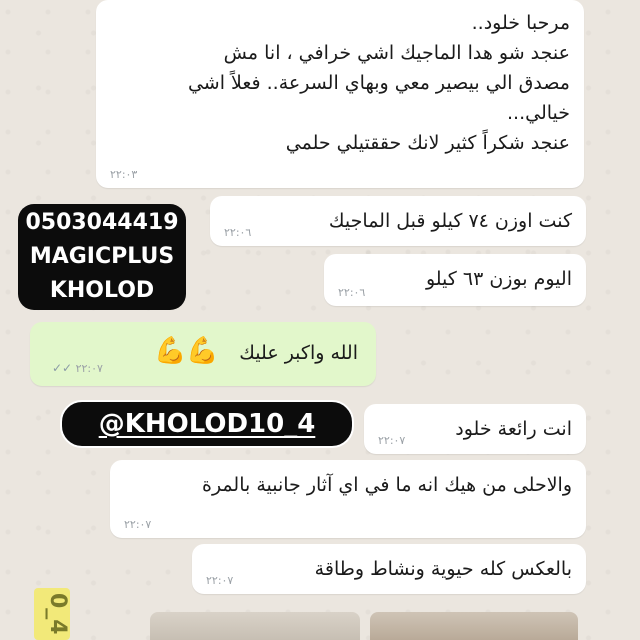 This screenshot has width=640, height=640. Describe the element at coordinates (450, 221) in the screenshot. I see `message-text: كنت اوزن ٧٤ كيلو قبل الماجيك` at that location.